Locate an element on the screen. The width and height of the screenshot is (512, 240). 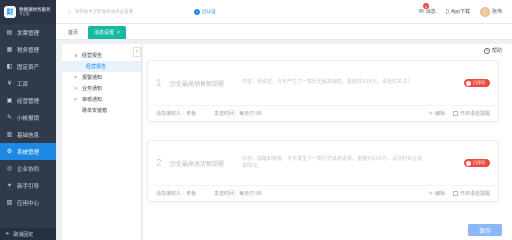
tab-label: 首页 is located at coordinates (73, 33).